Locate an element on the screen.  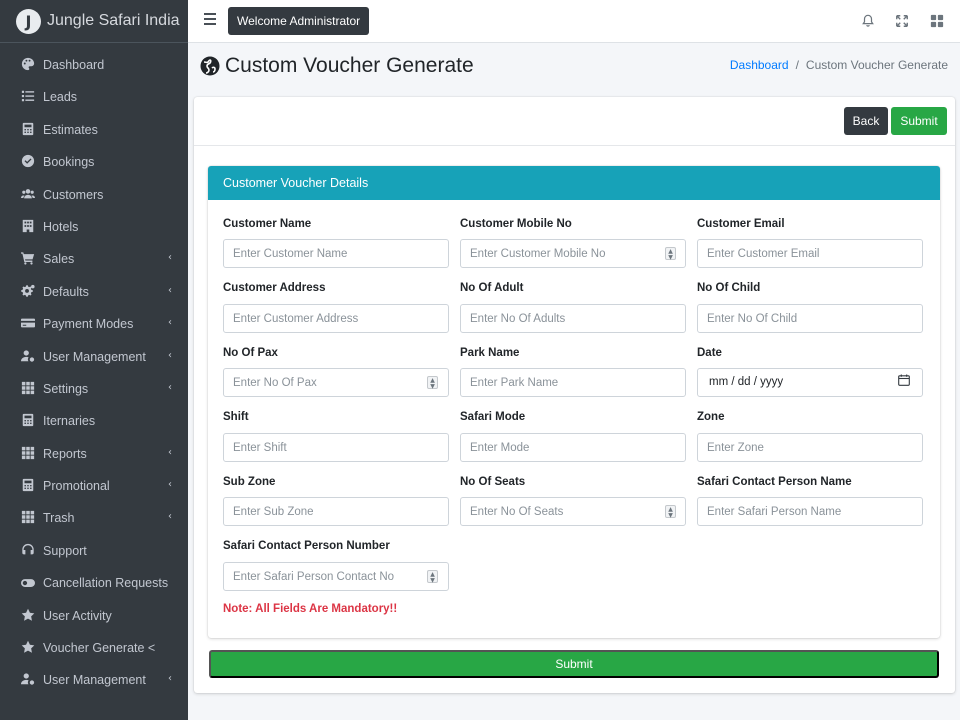
pax-stepper-icon: ▲ ▼ is located at coordinates (432, 382).